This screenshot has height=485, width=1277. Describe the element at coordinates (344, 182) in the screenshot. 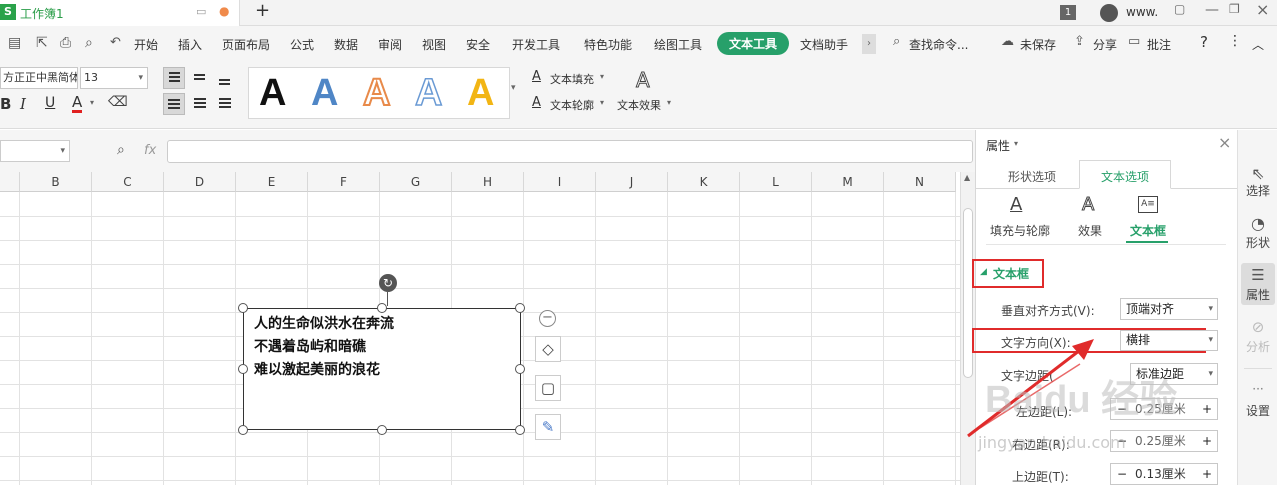

I see `column-header-f: F` at that location.